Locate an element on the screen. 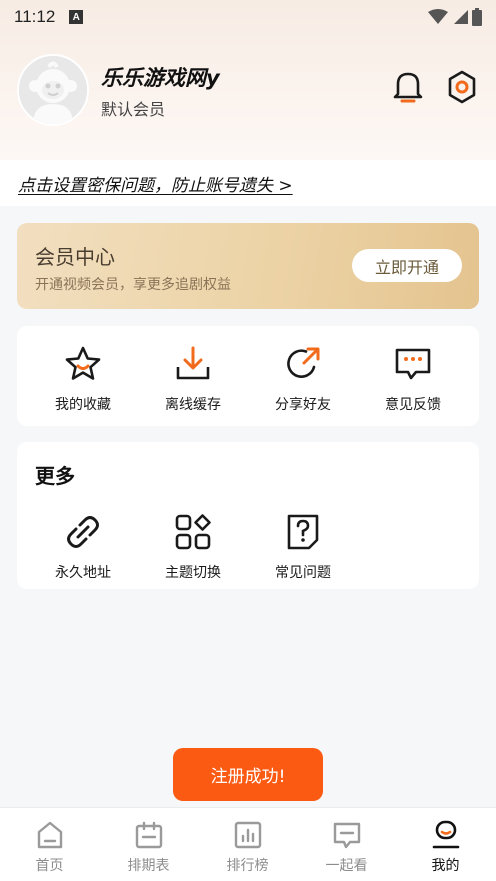 This screenshot has height=881, width=496. status-time: 11:12 is located at coordinates (35, 16).